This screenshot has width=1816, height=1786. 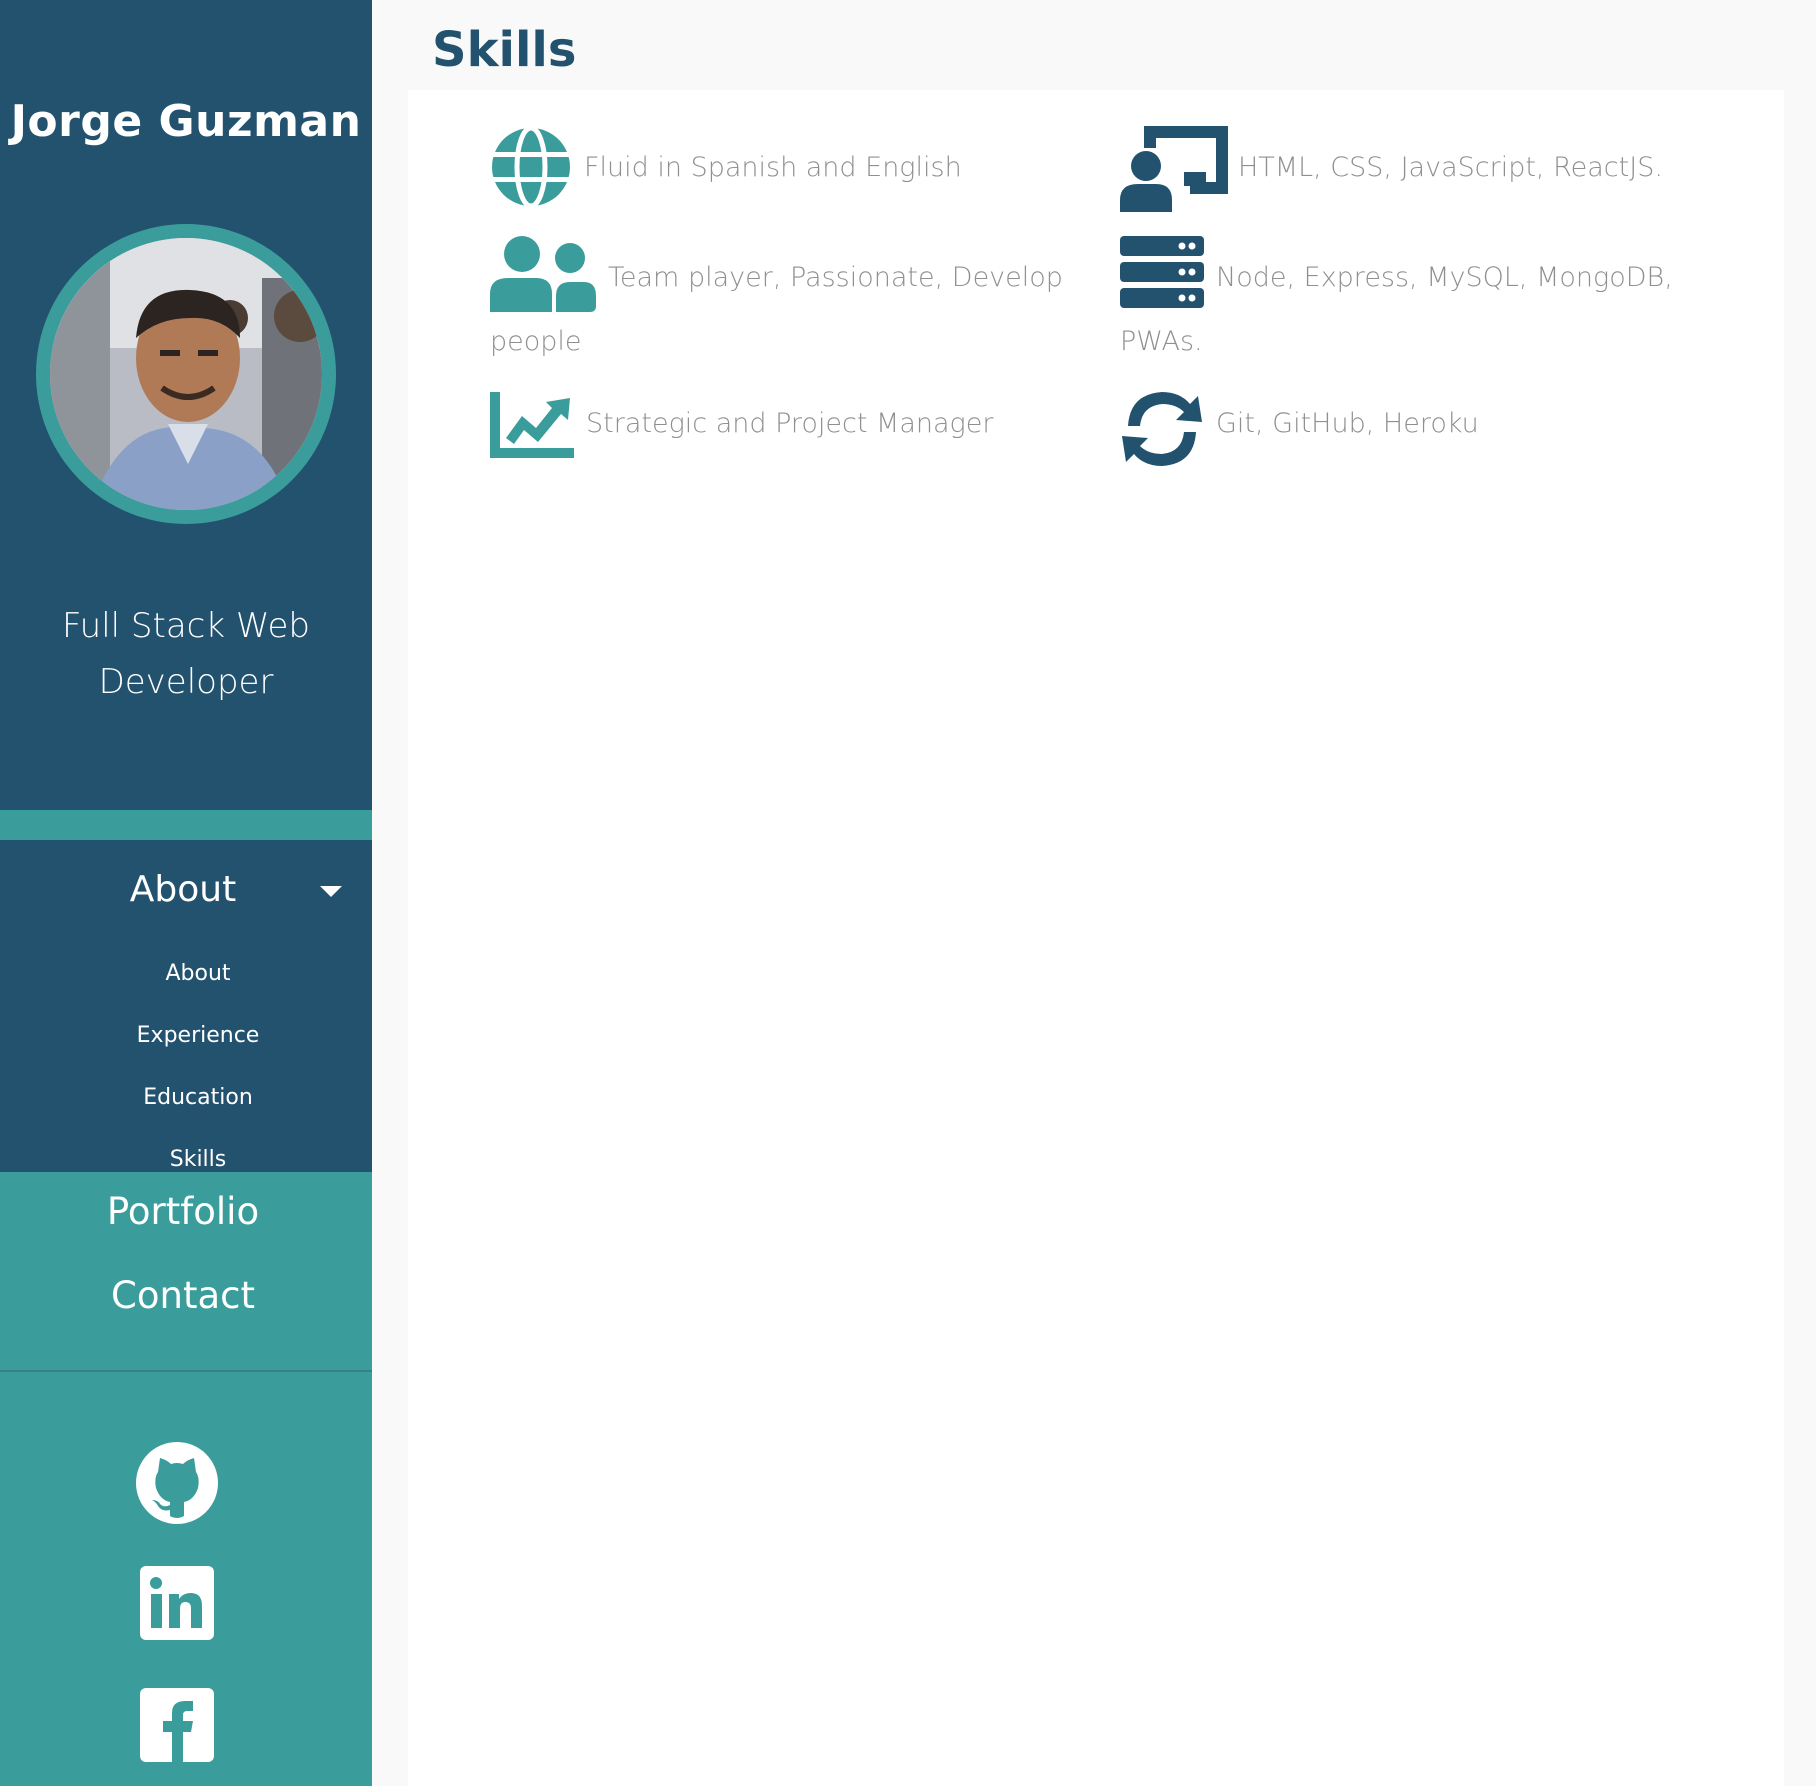 I want to click on profile-panel: Jorge Guzman Full Stack Web Developer, so click(x=186, y=405).